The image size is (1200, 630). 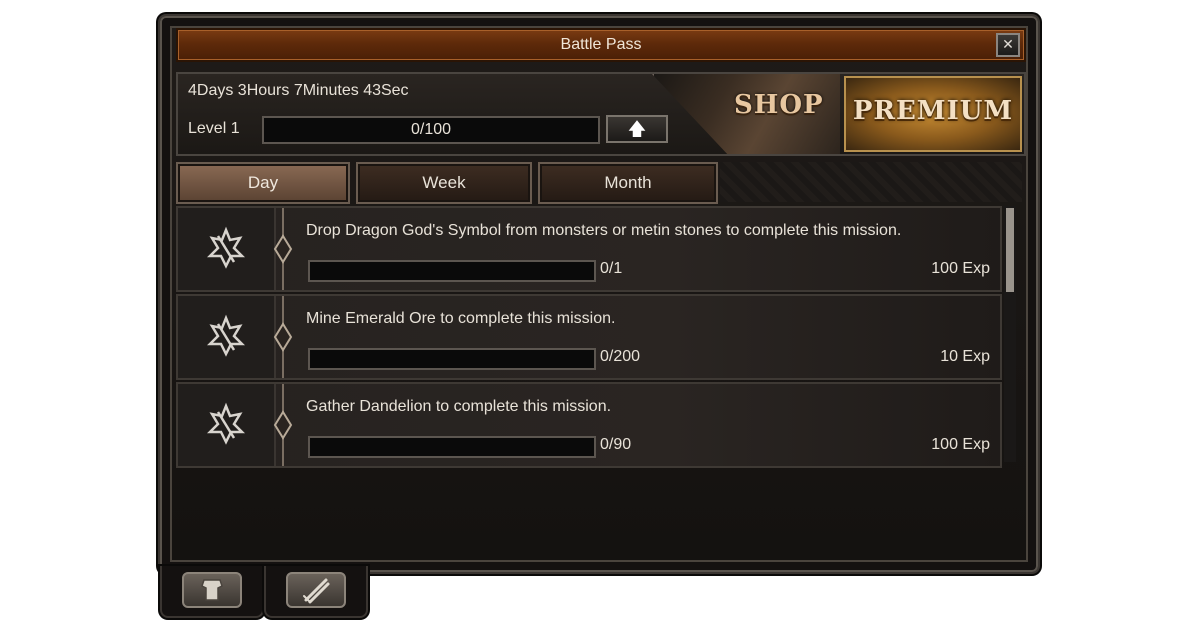 I want to click on premium-button: PREMIUM, so click(x=933, y=114).